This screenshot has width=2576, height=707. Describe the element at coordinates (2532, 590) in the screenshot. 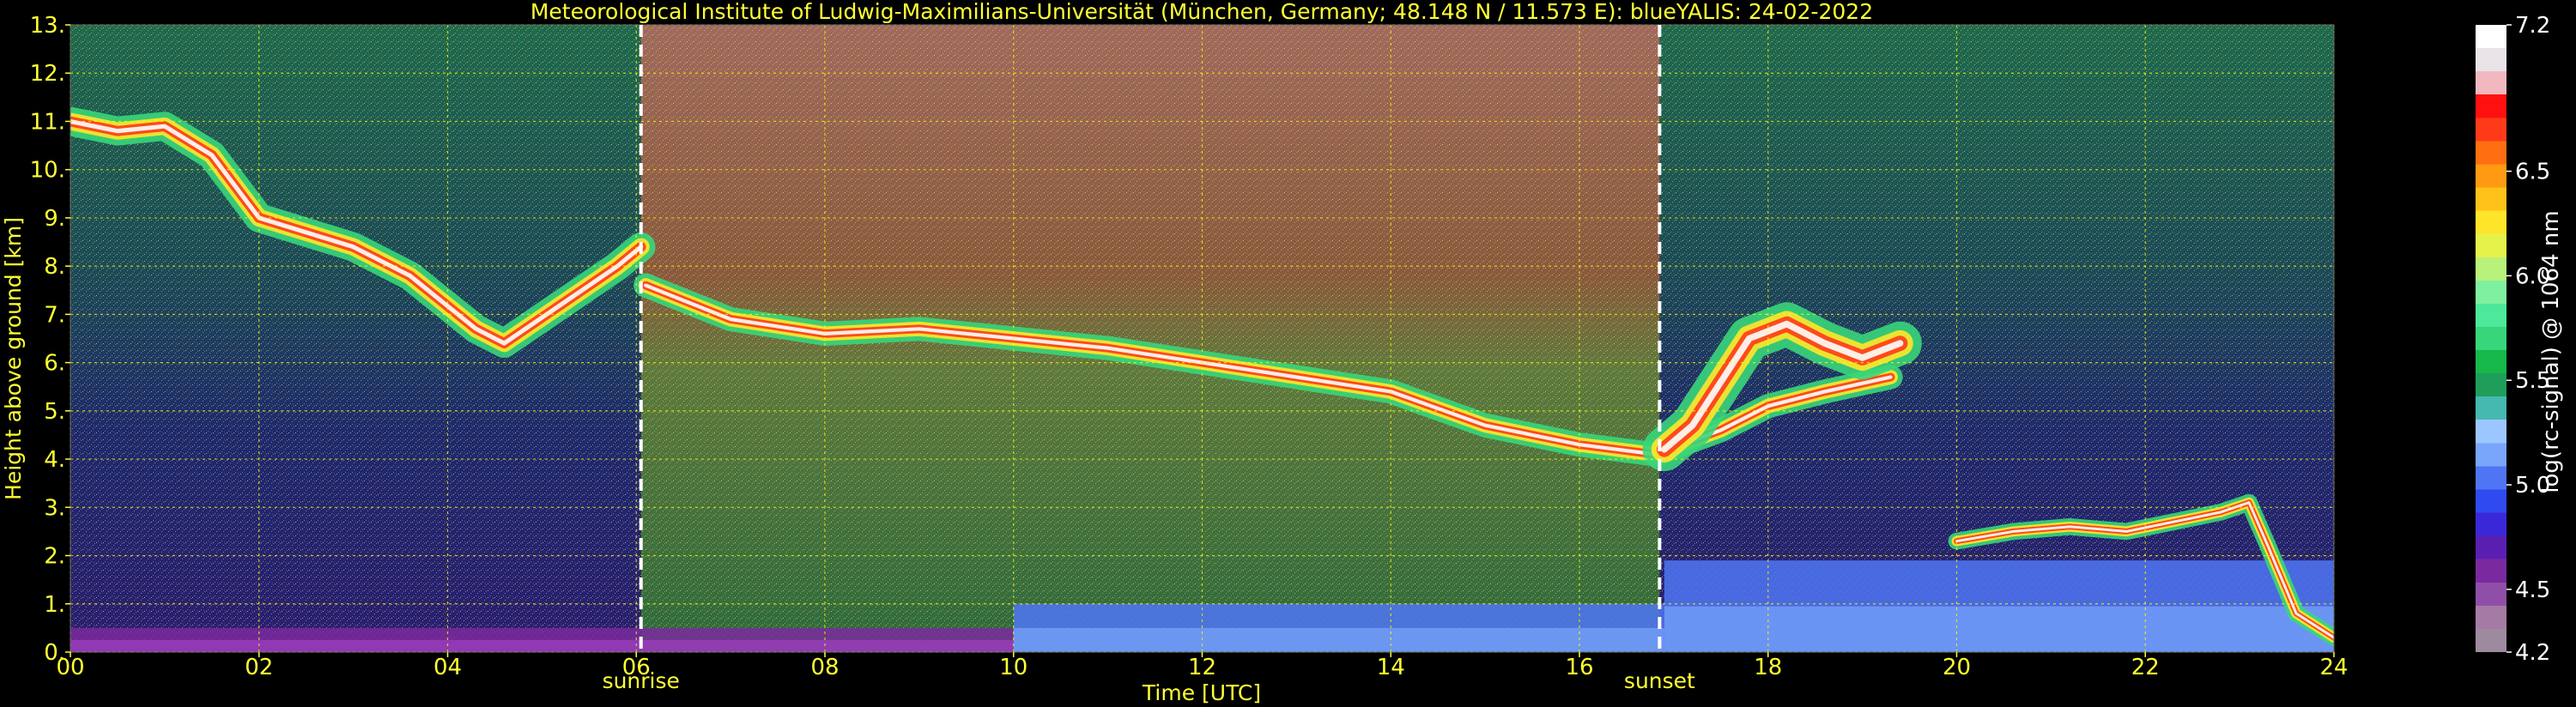

I see `colorbar-tick-label: 4.5` at that location.